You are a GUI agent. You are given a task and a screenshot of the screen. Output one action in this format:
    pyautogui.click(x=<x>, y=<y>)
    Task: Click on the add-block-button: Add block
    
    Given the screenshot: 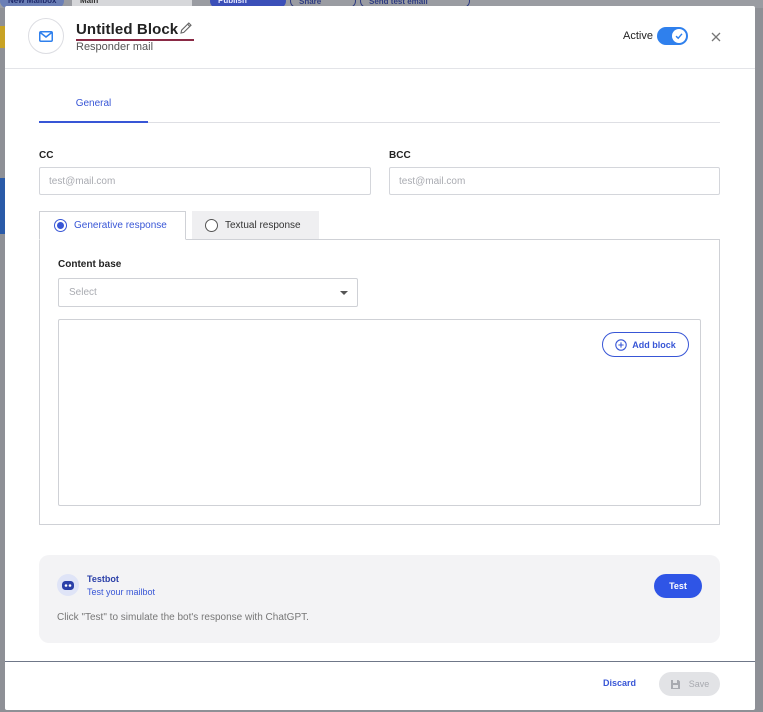 What is the action you would take?
    pyautogui.click(x=645, y=344)
    